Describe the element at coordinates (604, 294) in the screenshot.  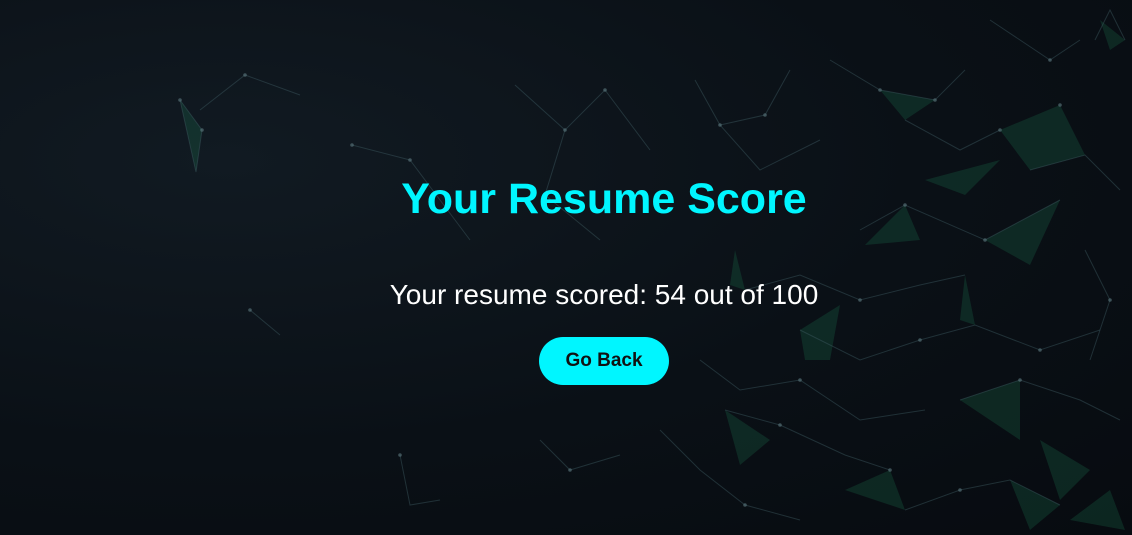
I see `score-text: Your resume scored: 54 out of 100` at that location.